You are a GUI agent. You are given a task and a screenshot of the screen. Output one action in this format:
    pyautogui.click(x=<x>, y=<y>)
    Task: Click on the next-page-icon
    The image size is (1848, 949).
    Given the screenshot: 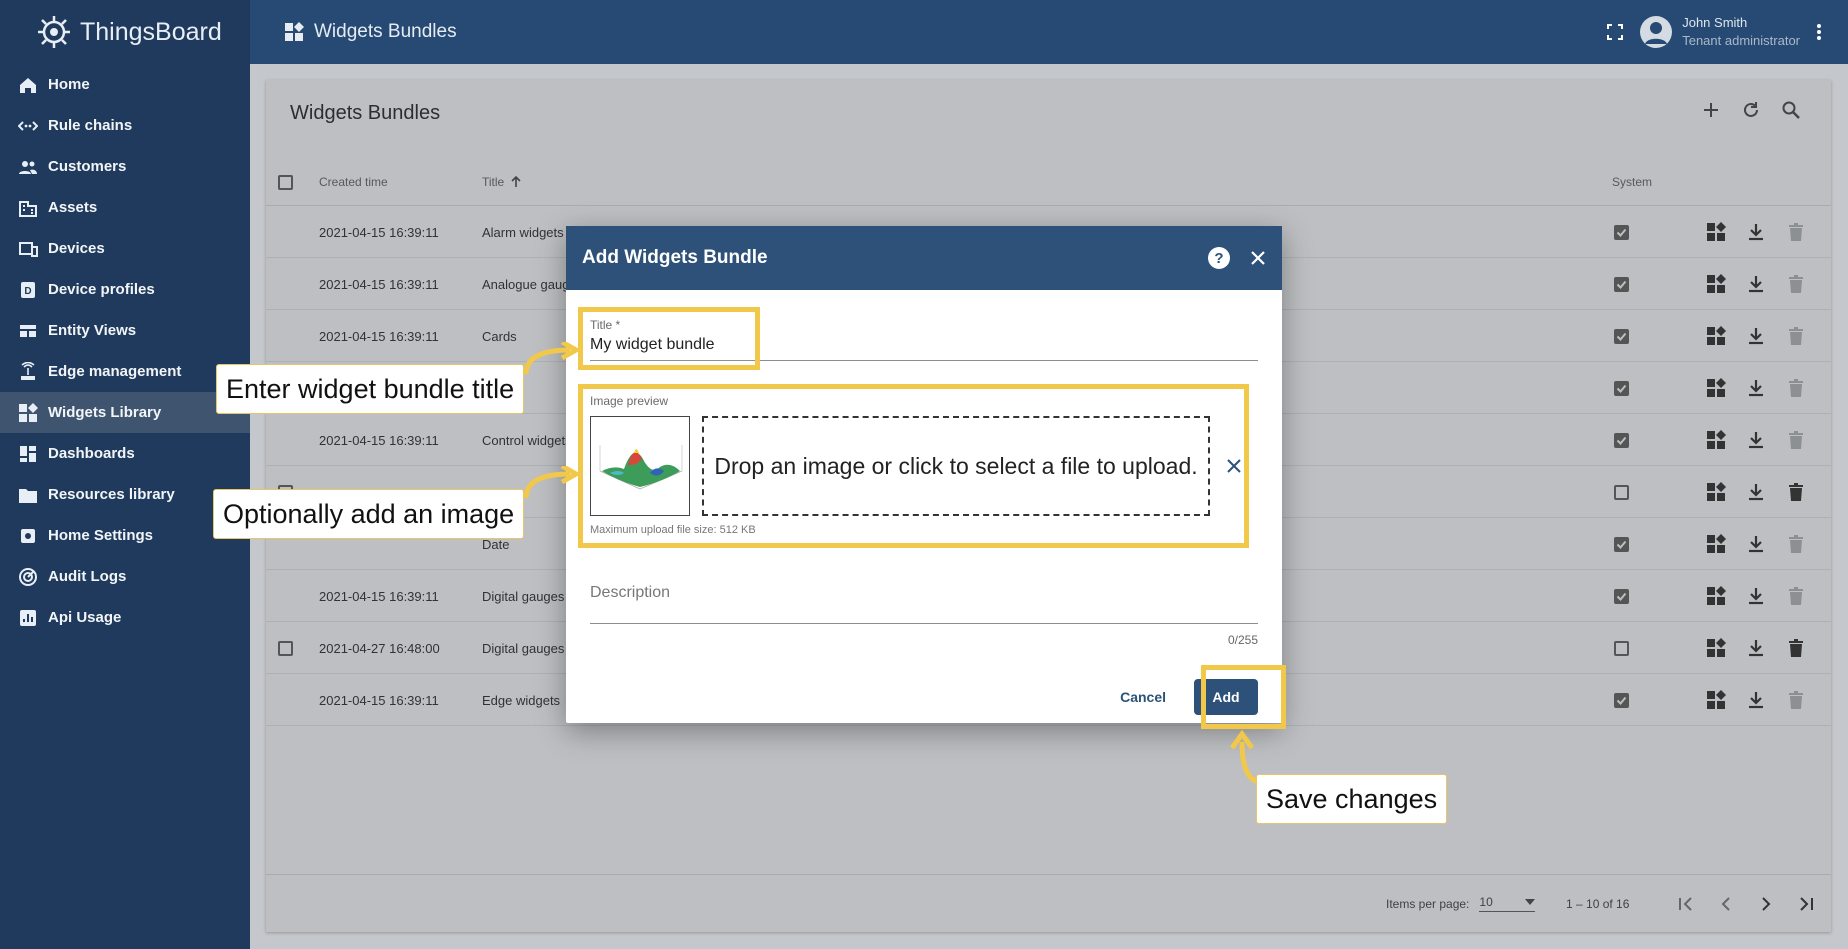 What is the action you would take?
    pyautogui.click(x=1766, y=904)
    